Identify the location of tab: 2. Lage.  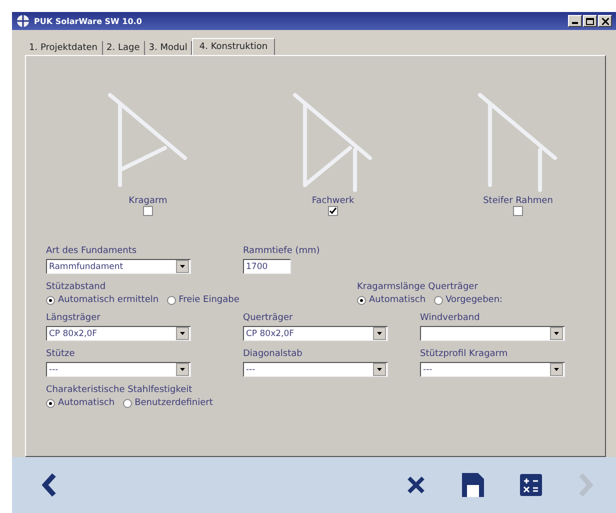
(123, 48).